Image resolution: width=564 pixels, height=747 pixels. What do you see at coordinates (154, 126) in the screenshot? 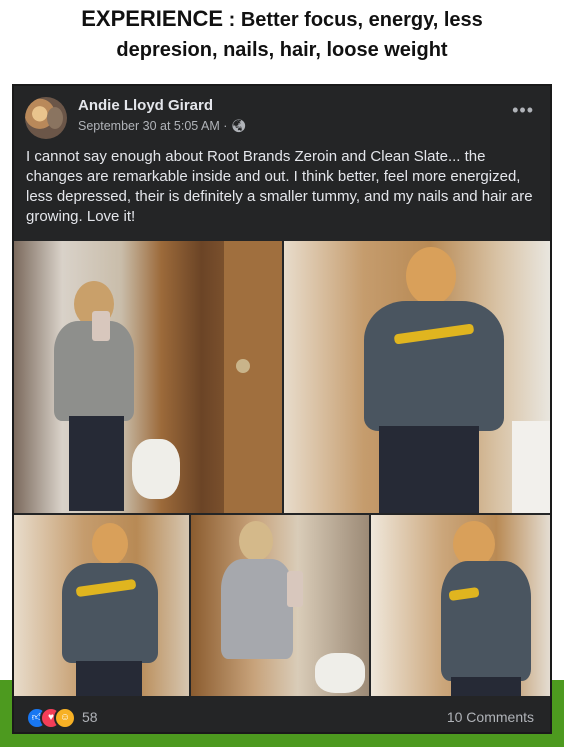
I see `post-timestamp: September 30 at 5:05 AM ·` at bounding box center [154, 126].